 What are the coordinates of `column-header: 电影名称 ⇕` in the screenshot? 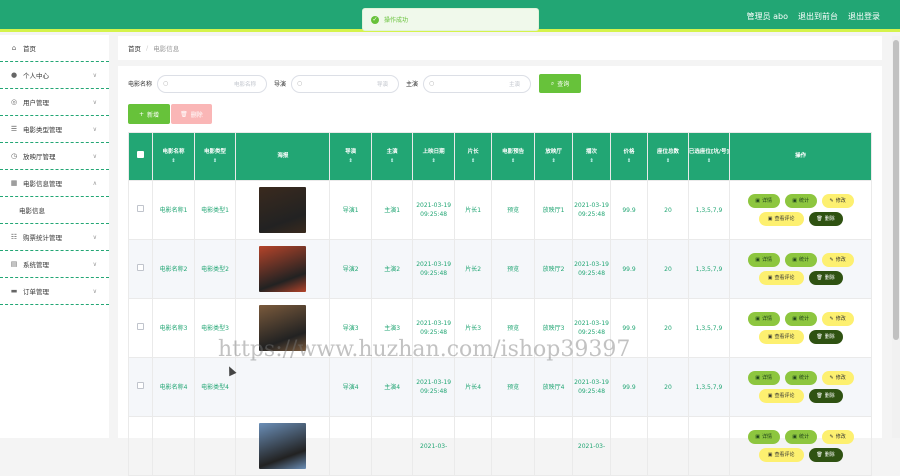 It's located at (173, 156).